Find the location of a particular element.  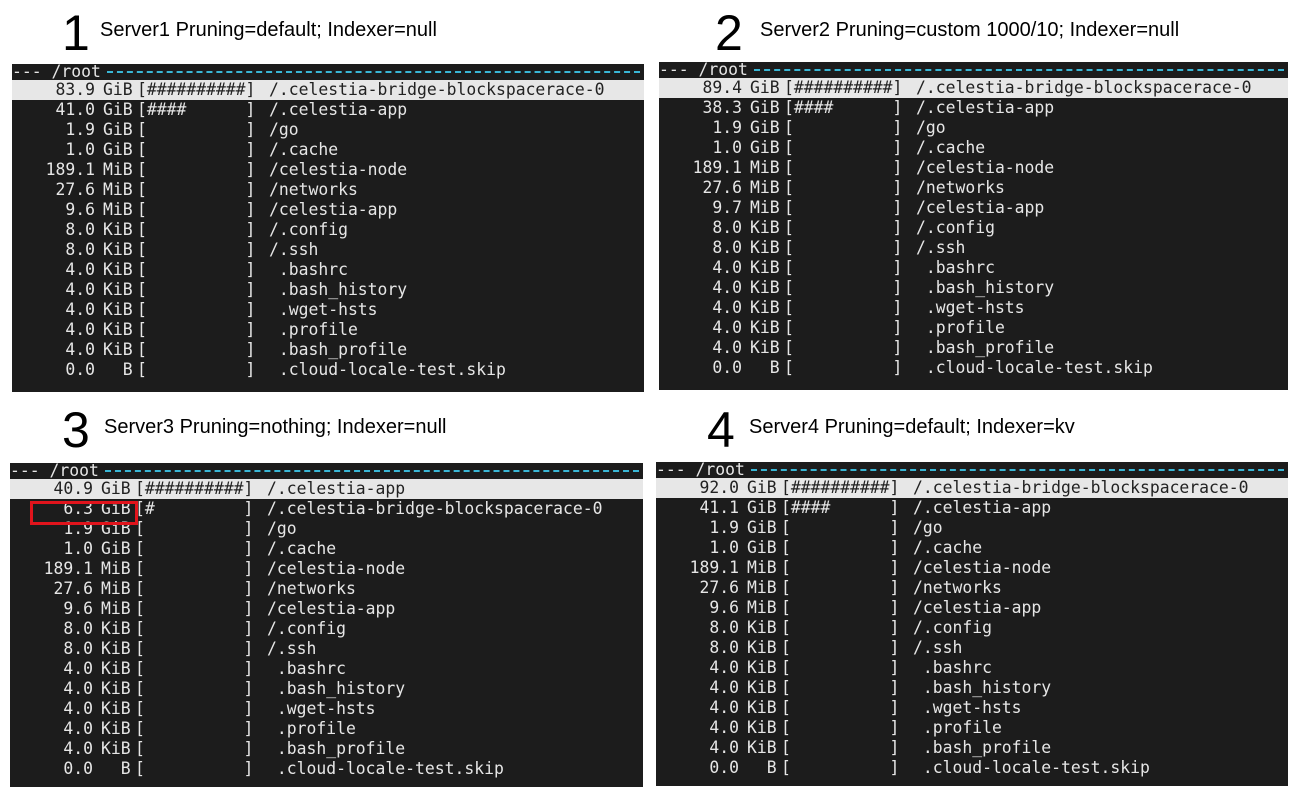

item-path: .profile is located at coordinates (960, 327).